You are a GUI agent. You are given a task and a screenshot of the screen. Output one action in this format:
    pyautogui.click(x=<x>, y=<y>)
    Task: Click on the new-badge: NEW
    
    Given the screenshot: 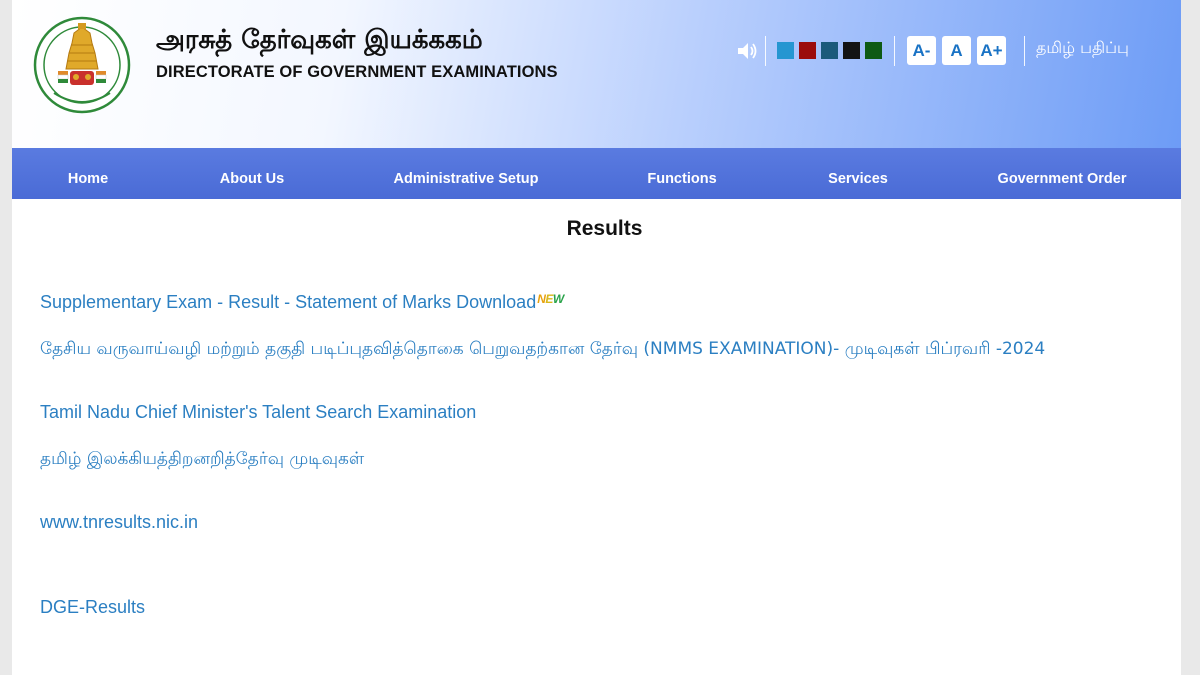 What is the action you would take?
    pyautogui.click(x=550, y=299)
    